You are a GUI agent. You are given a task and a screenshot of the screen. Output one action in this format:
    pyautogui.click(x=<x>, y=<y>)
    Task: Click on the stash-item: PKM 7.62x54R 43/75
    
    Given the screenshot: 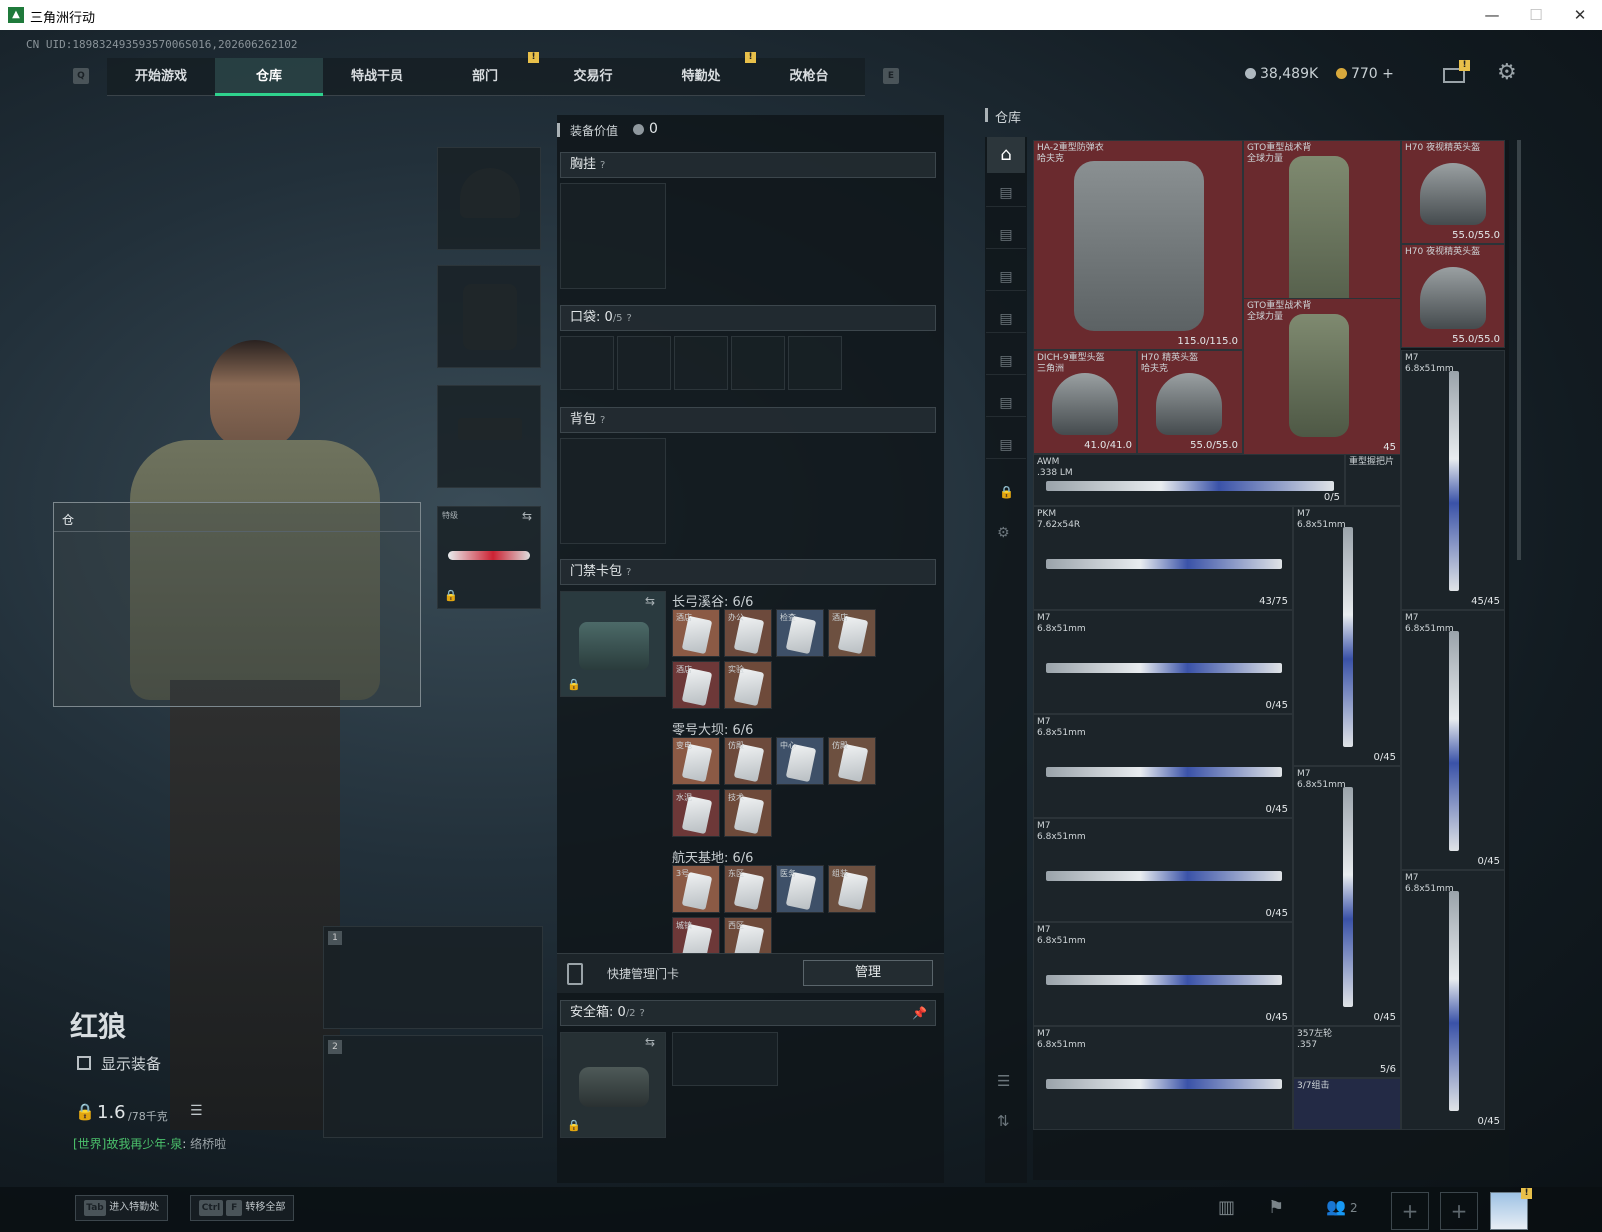 What is the action you would take?
    pyautogui.click(x=1163, y=558)
    